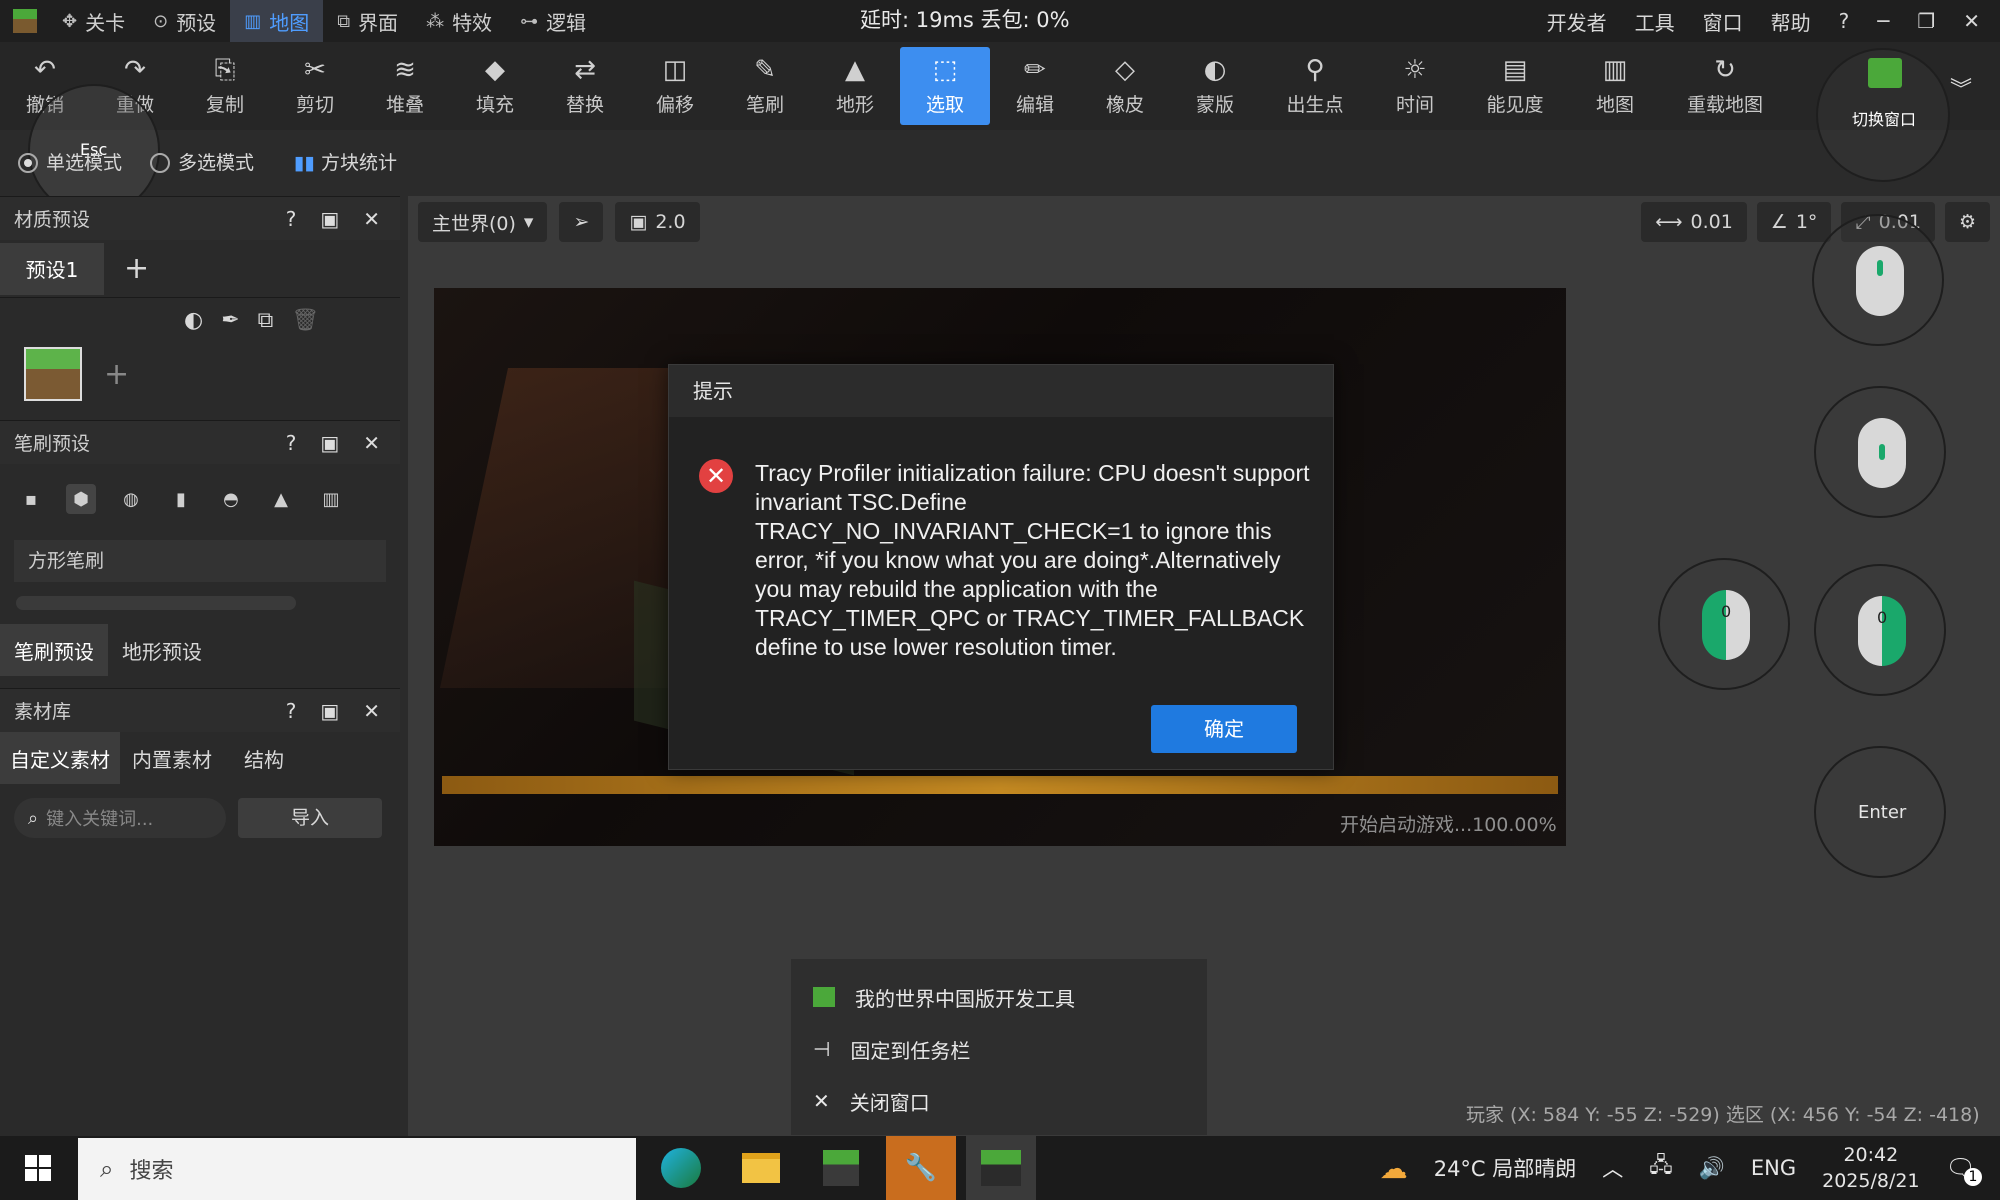 This screenshot has width=2000, height=1200. I want to click on close-window: ✕ 关闭窗口, so click(999, 1101).